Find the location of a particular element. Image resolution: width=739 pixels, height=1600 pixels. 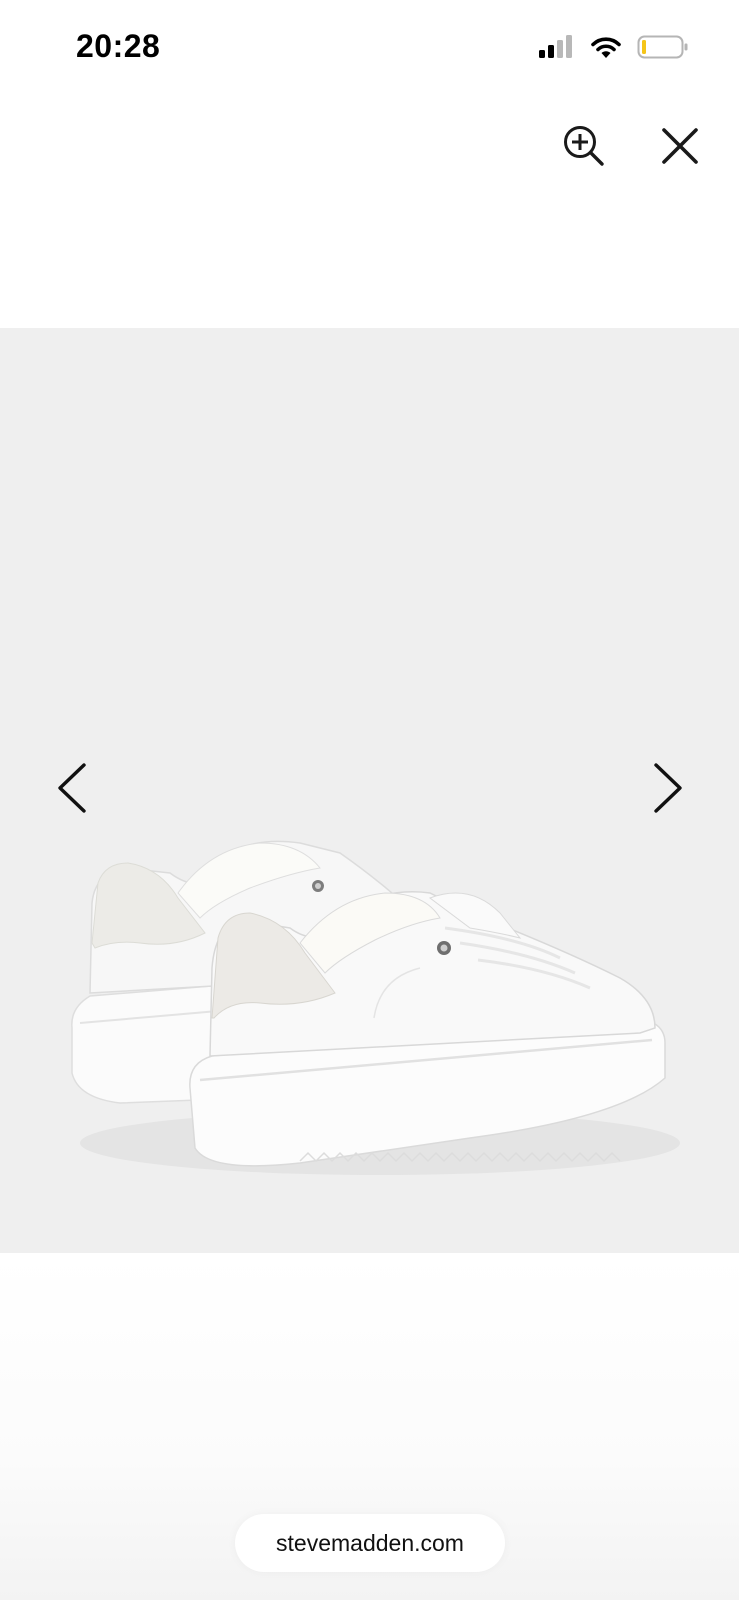

next-image-button is located at coordinates (668, 788).